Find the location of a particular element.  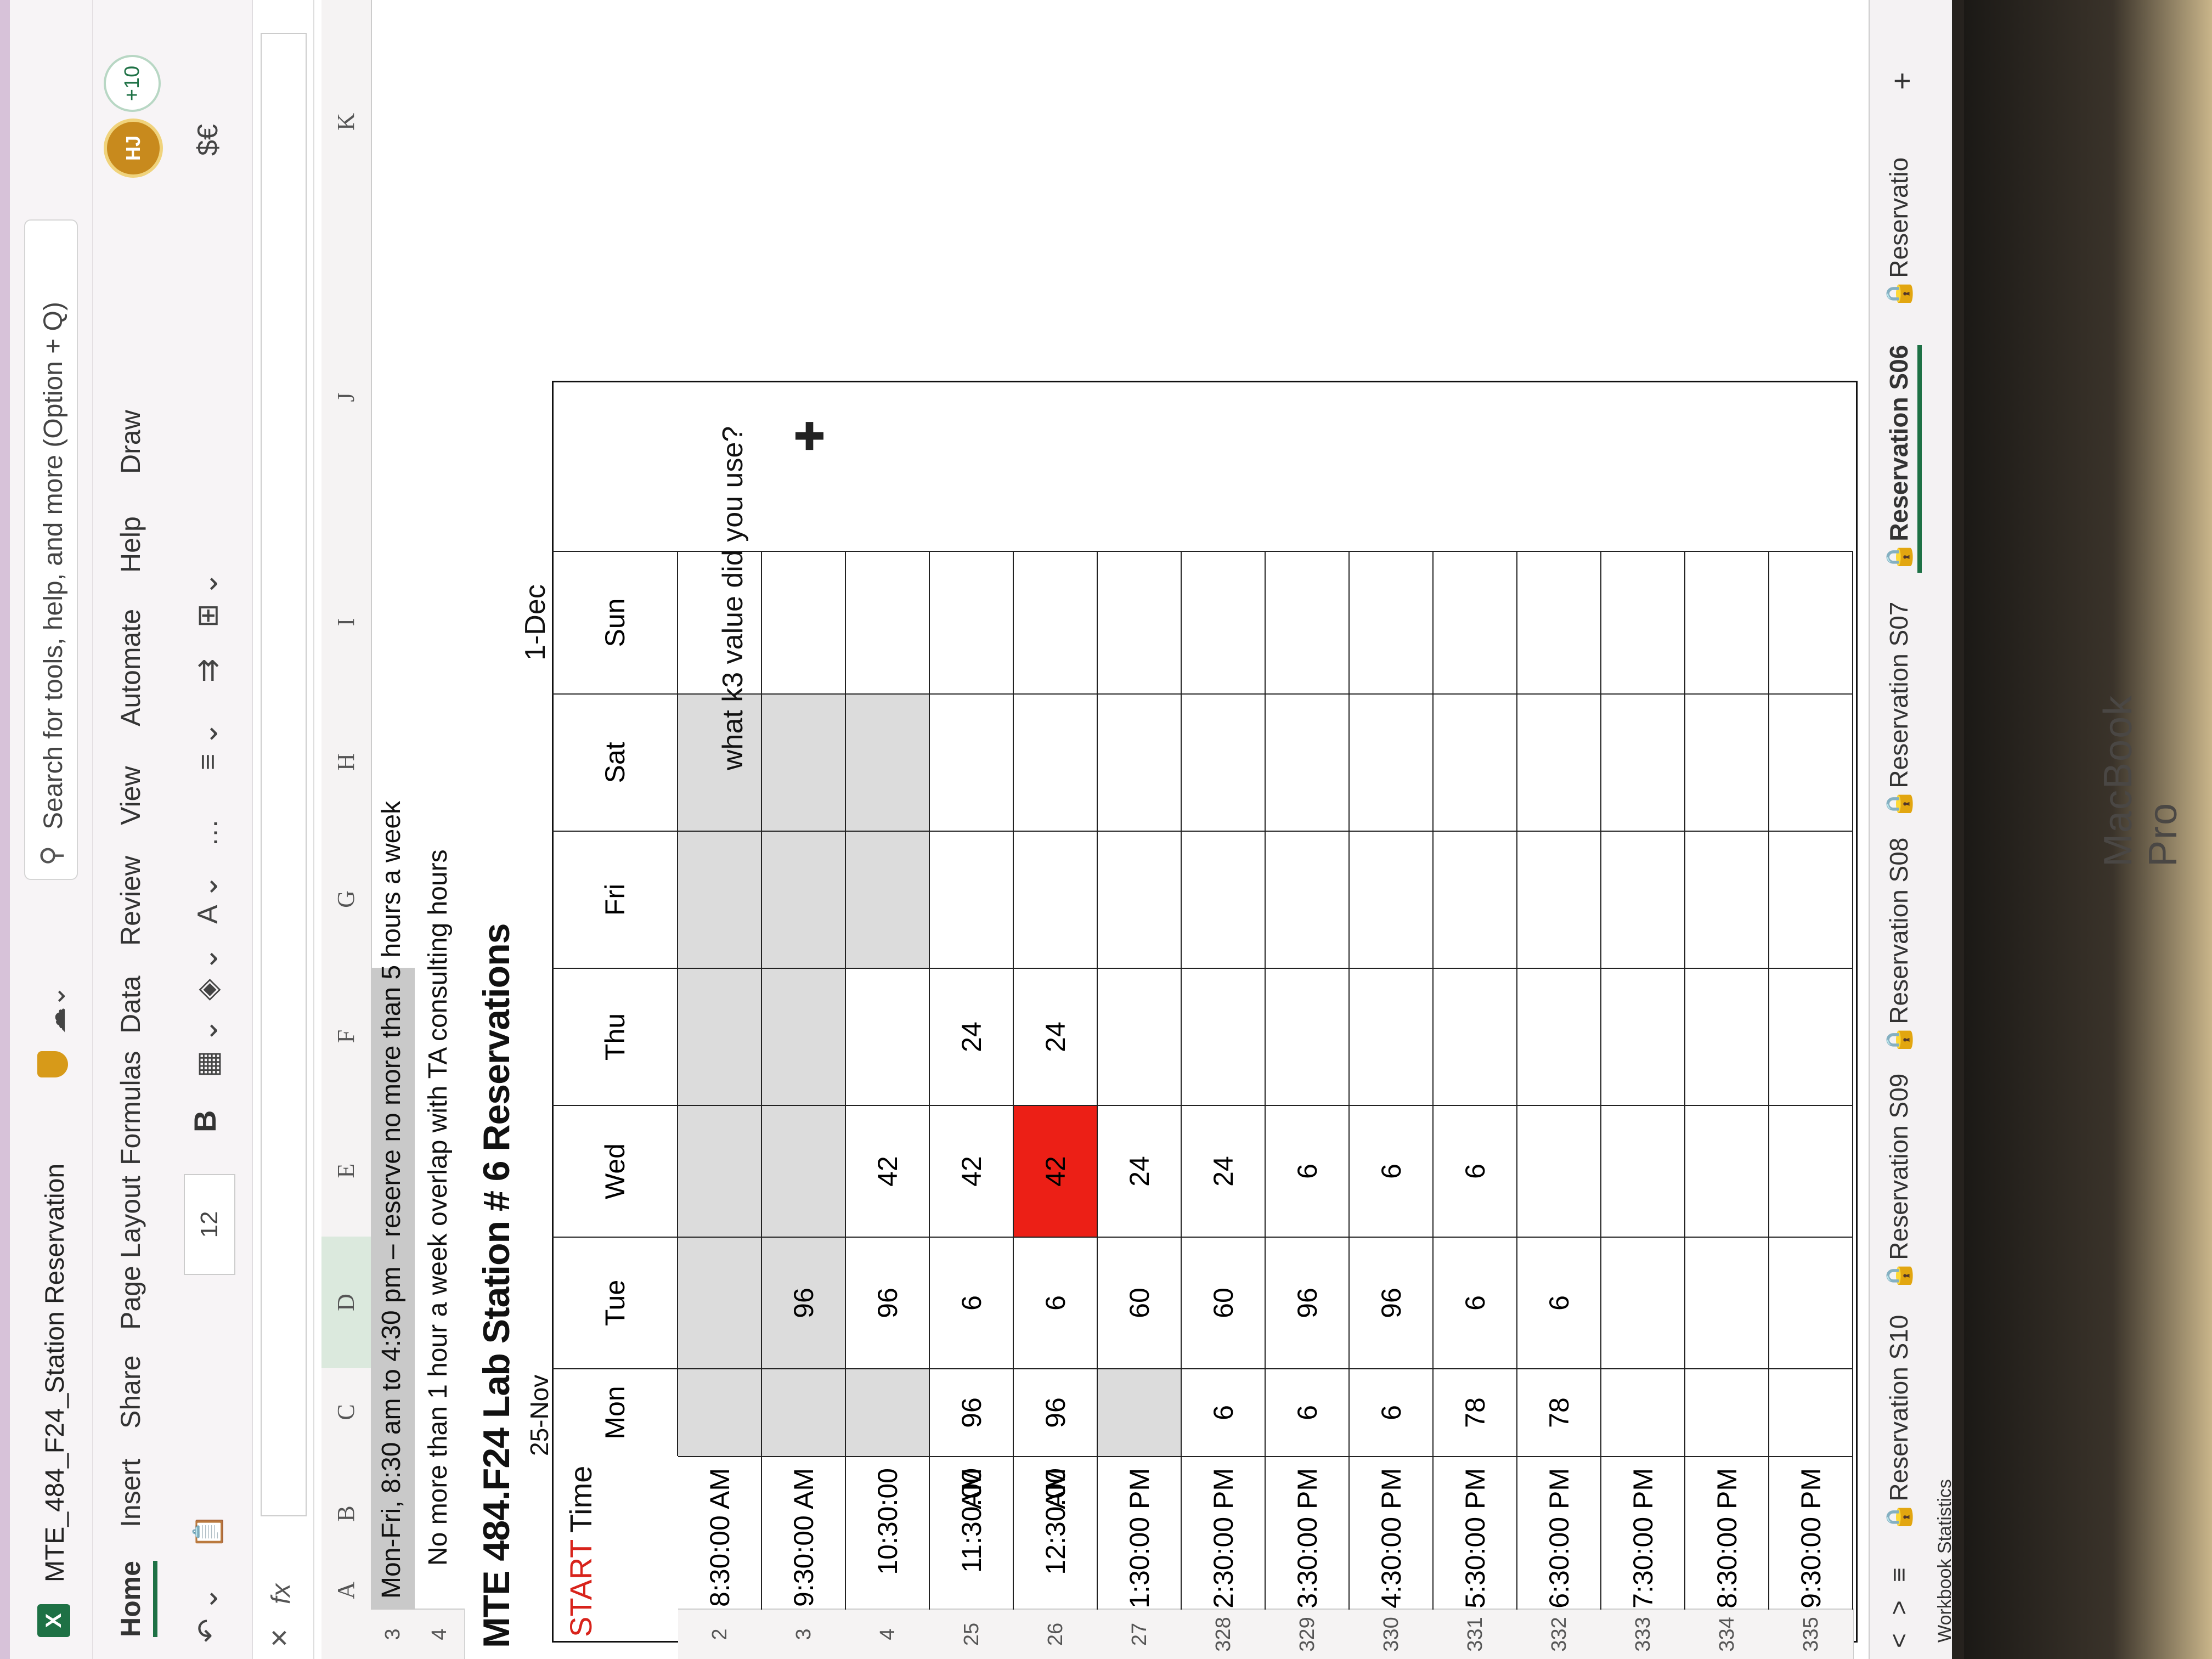

reservation-cell: 78 is located at coordinates (1559, 1412).